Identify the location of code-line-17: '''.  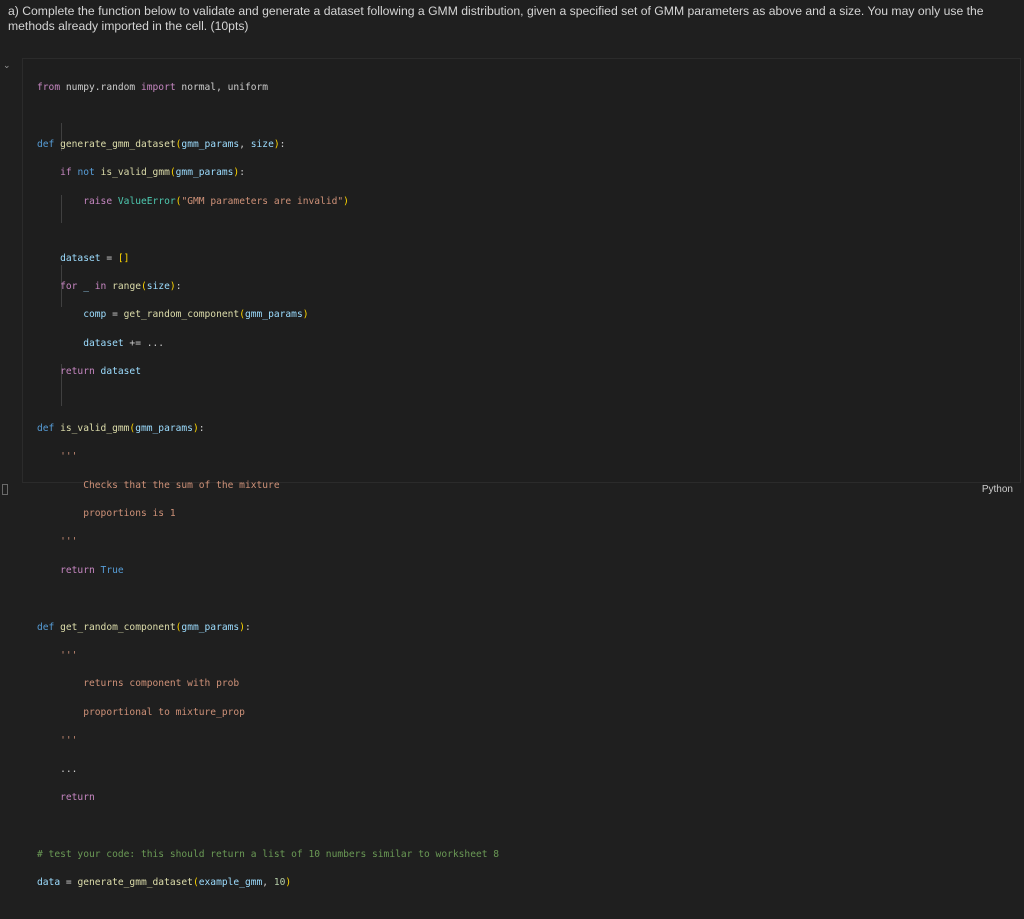
(268, 542).